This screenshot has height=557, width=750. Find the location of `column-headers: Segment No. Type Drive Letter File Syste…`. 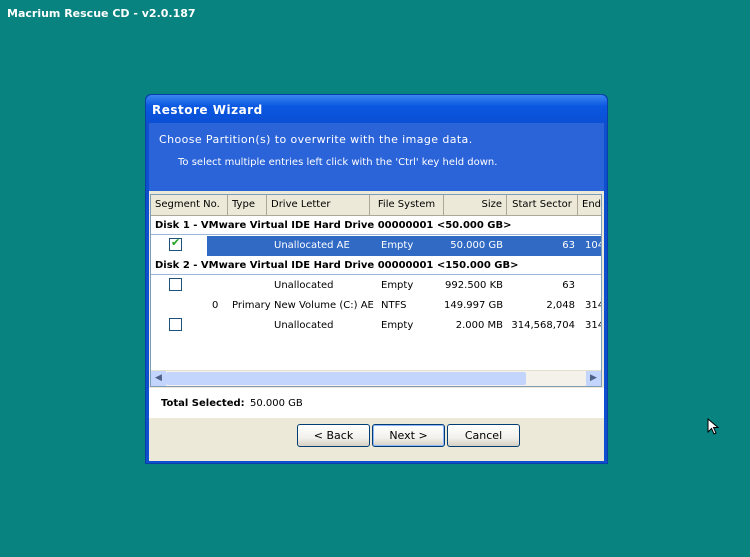

column-headers: Segment No. Type Drive Letter File Syste… is located at coordinates (376, 205).